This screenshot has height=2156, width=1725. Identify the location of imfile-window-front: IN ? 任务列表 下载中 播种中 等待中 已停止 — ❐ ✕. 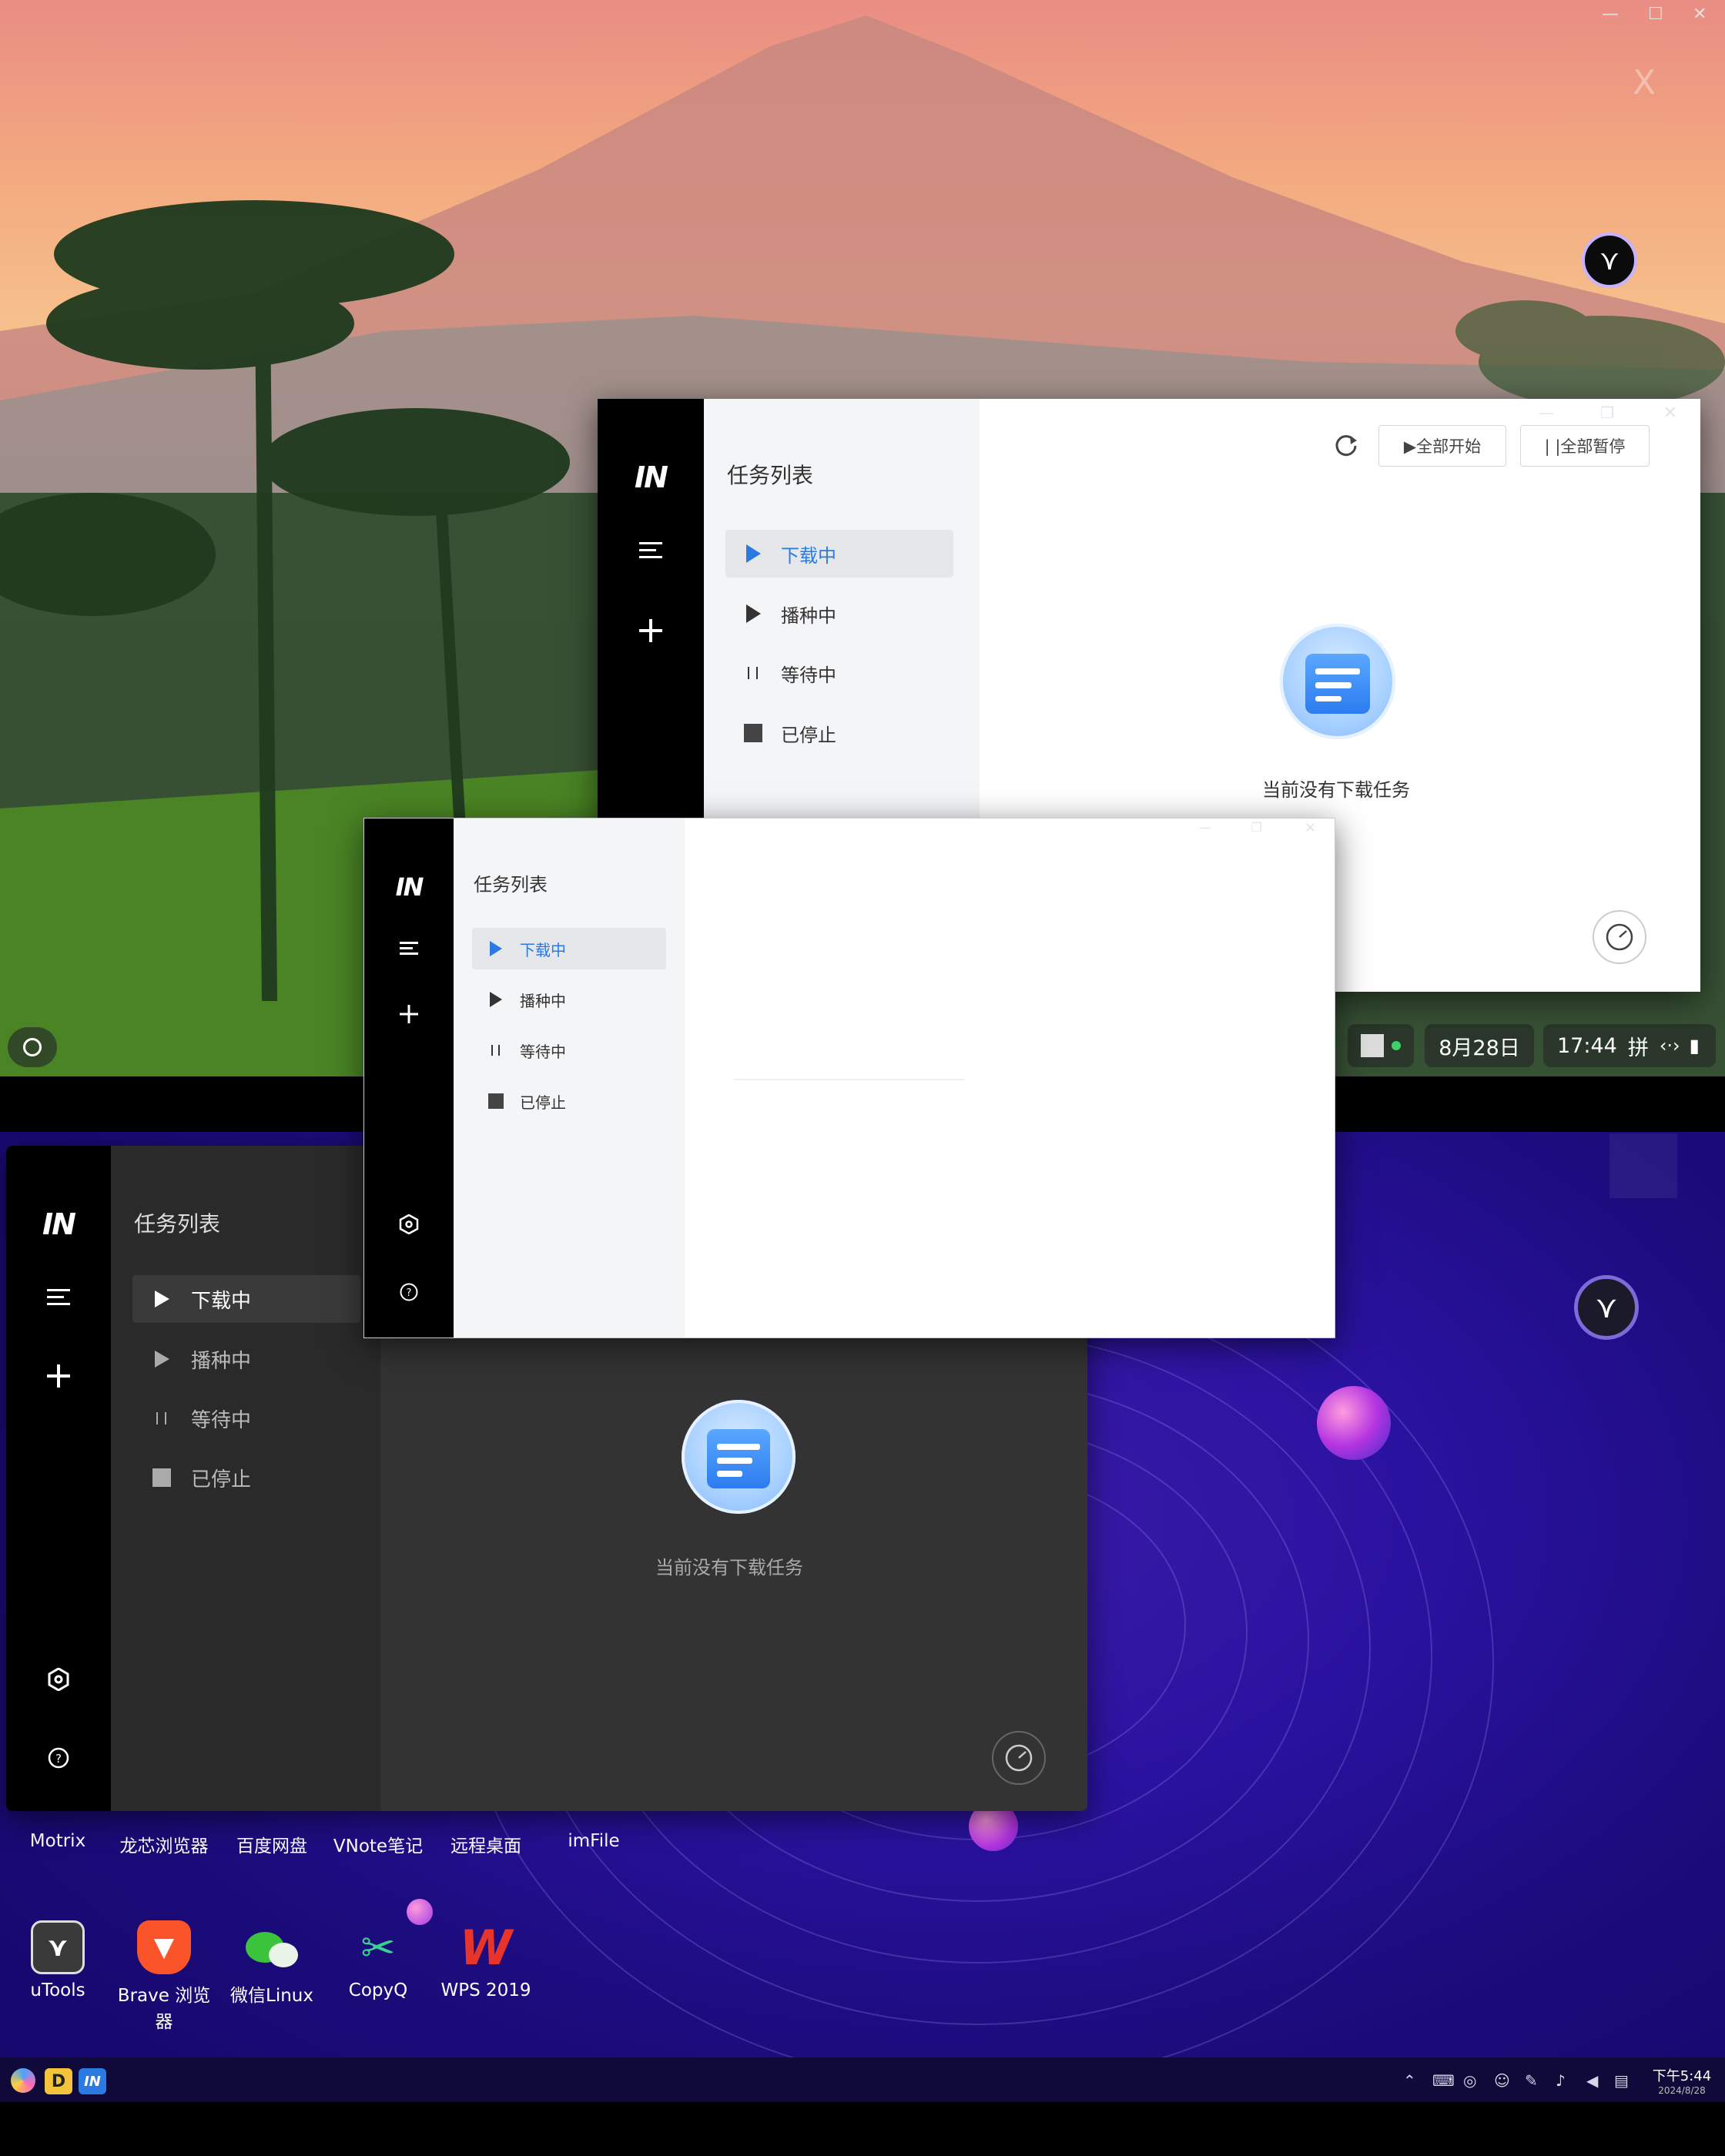
(849, 1078).